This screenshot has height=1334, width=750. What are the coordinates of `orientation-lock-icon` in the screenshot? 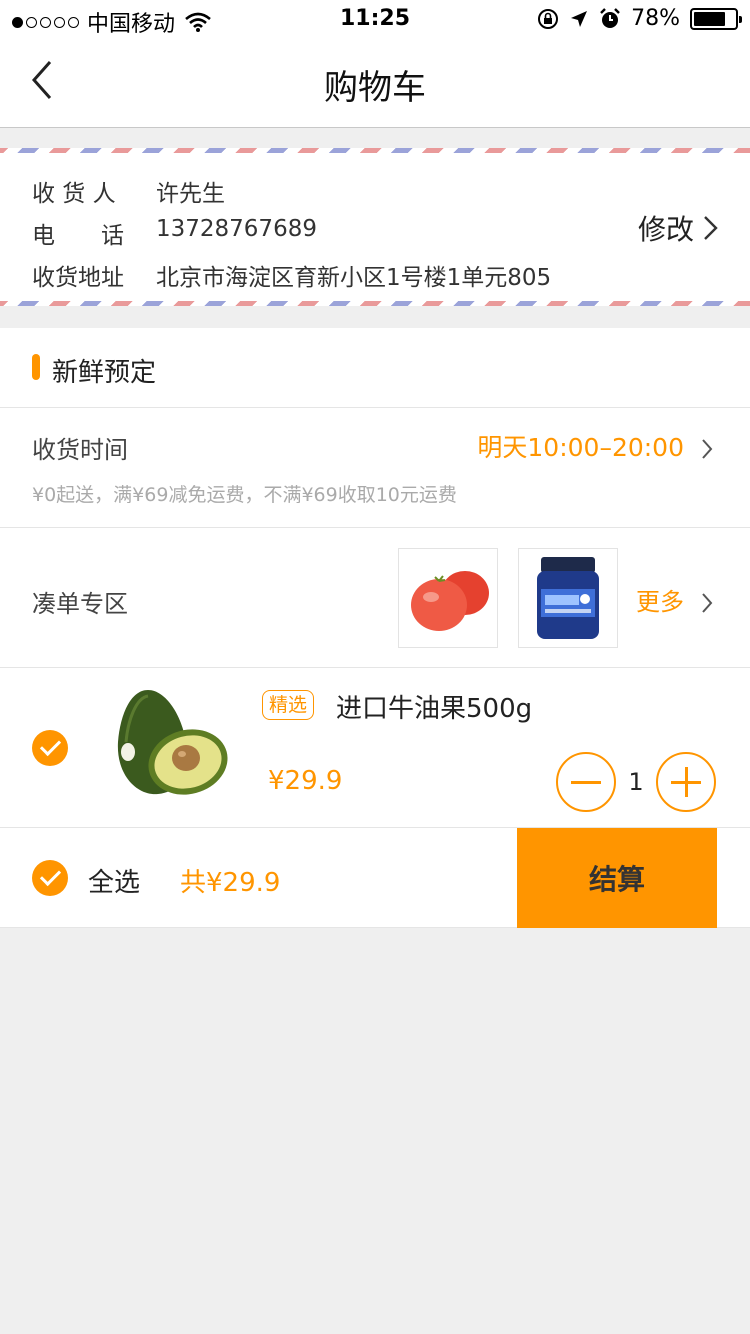 It's located at (548, 18).